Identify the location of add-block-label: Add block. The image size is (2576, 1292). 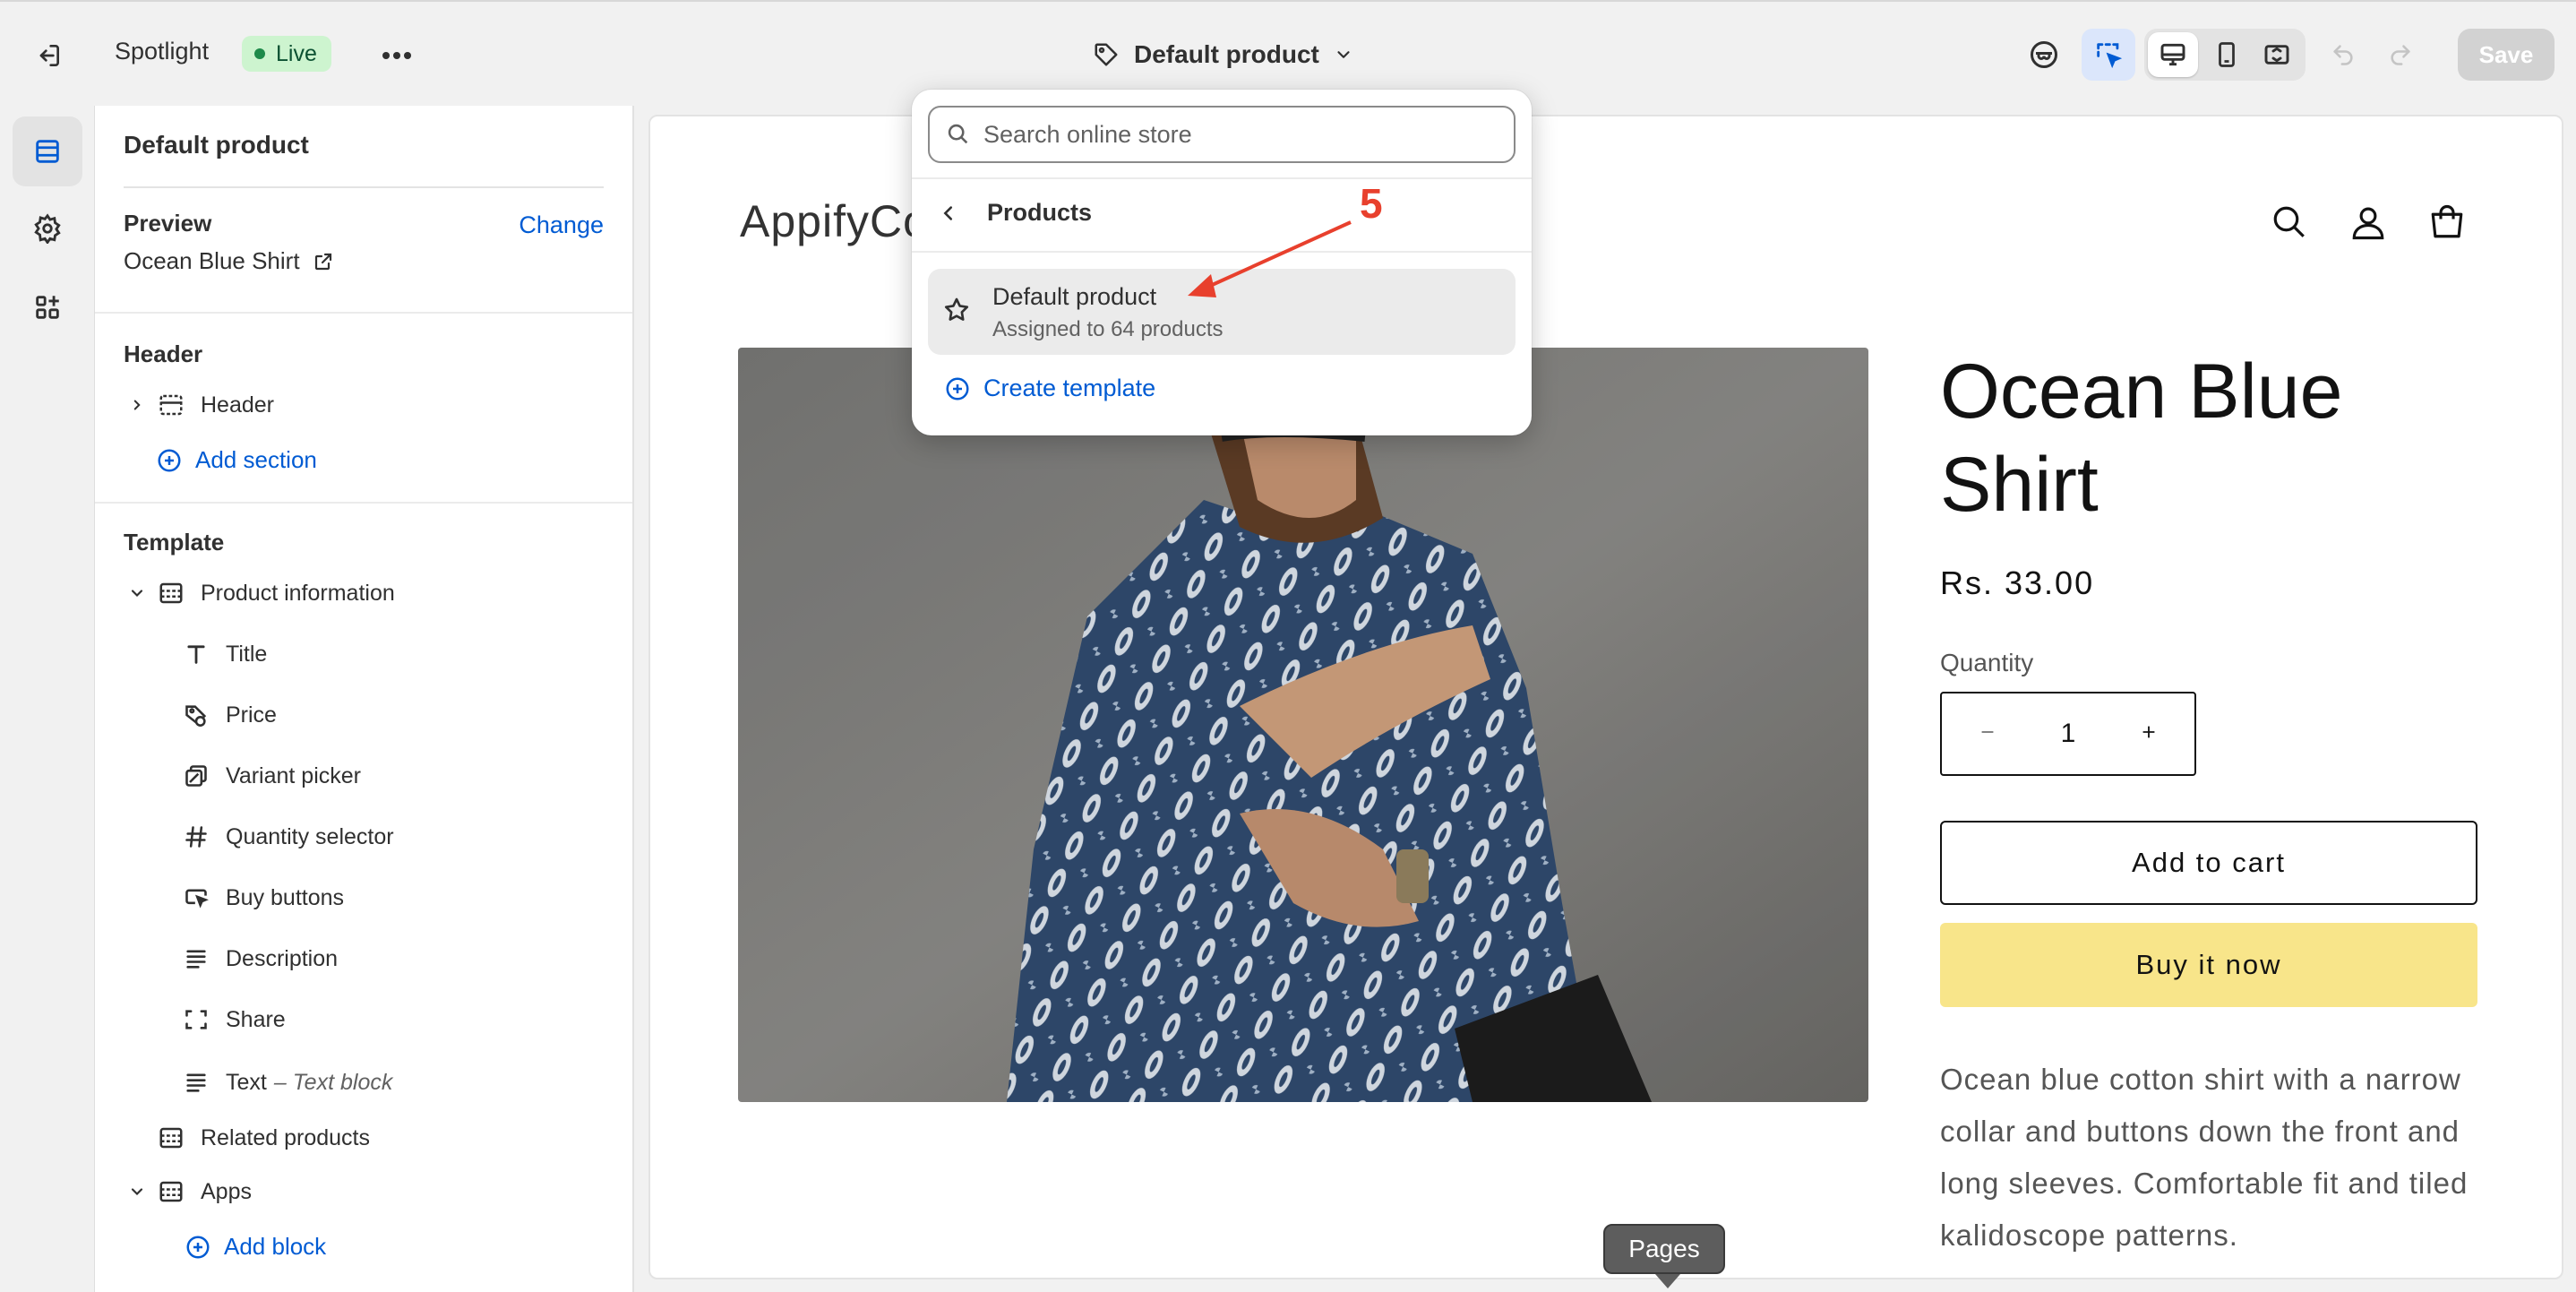
(275, 1246).